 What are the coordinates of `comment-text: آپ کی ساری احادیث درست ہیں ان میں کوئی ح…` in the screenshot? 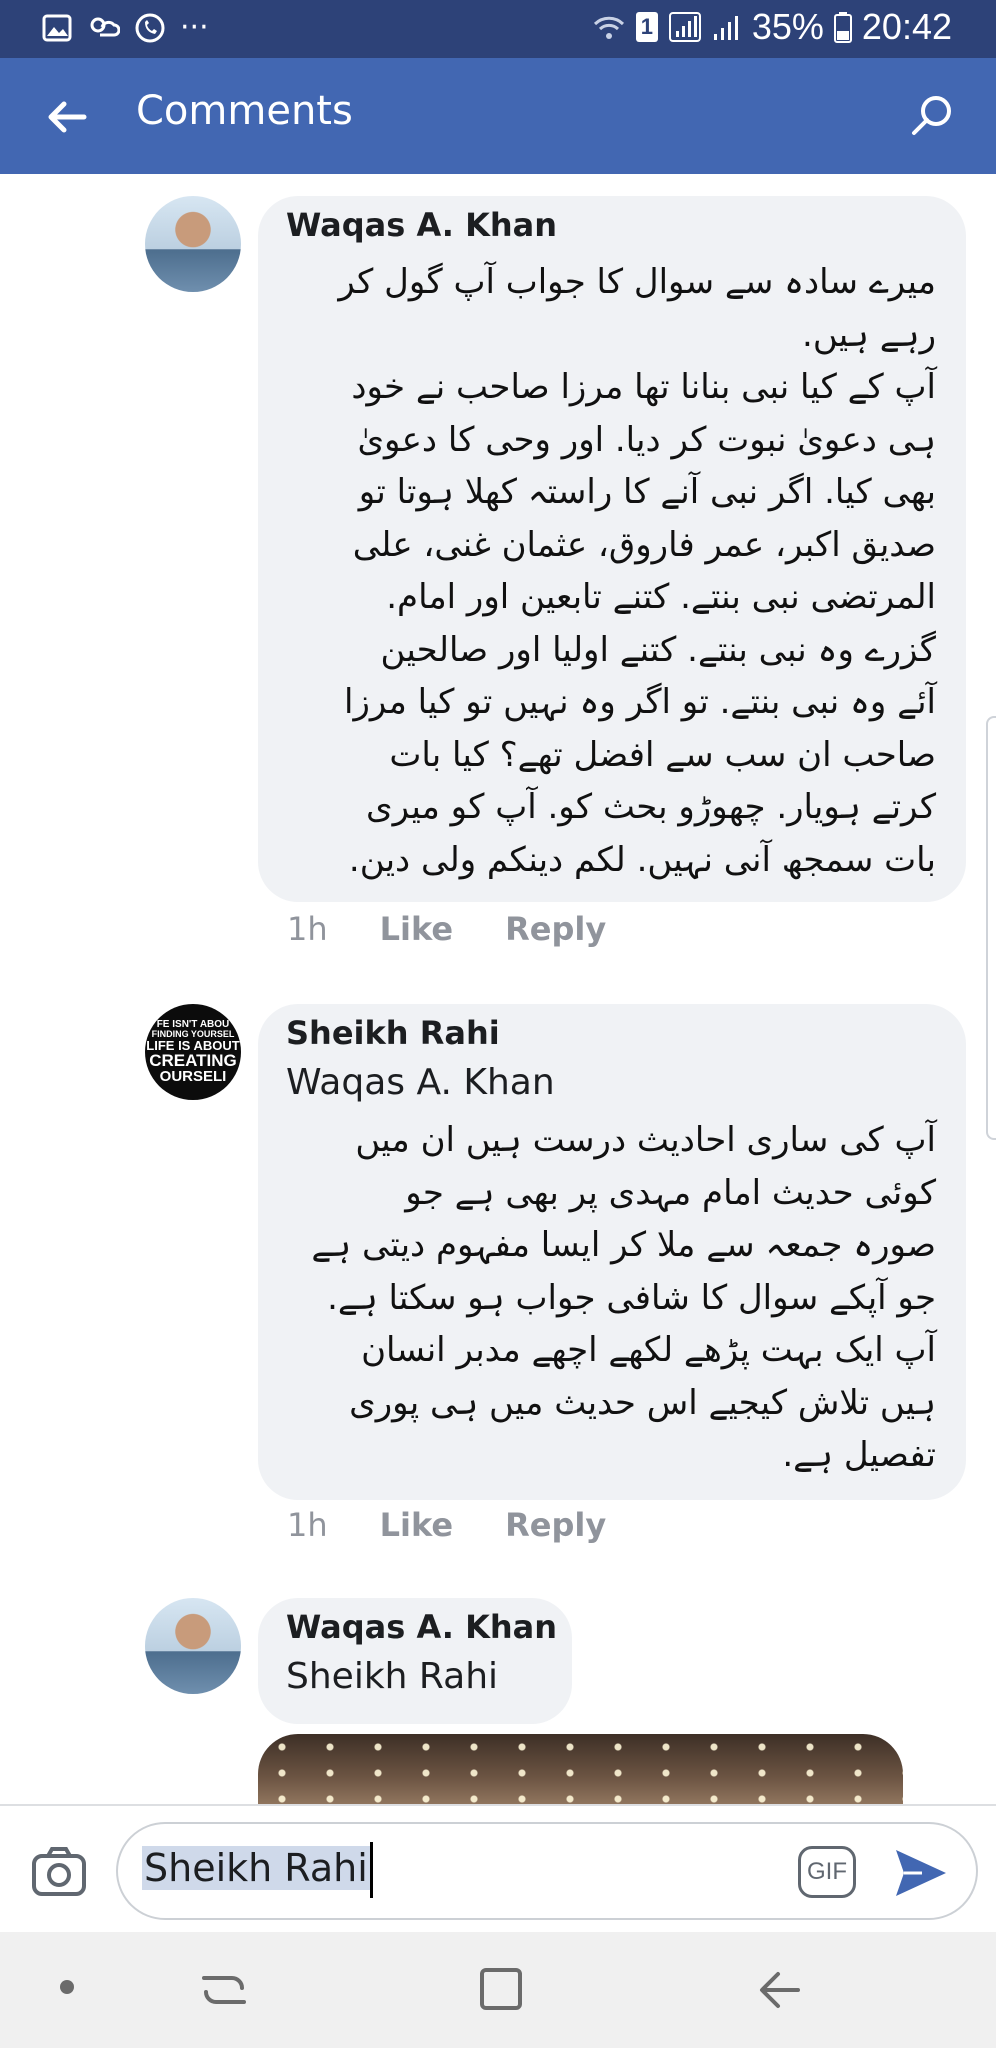 It's located at (623, 1298).